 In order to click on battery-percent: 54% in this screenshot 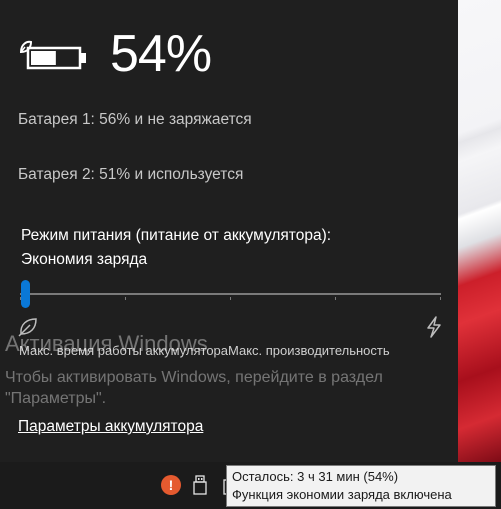, I will do `click(161, 54)`.